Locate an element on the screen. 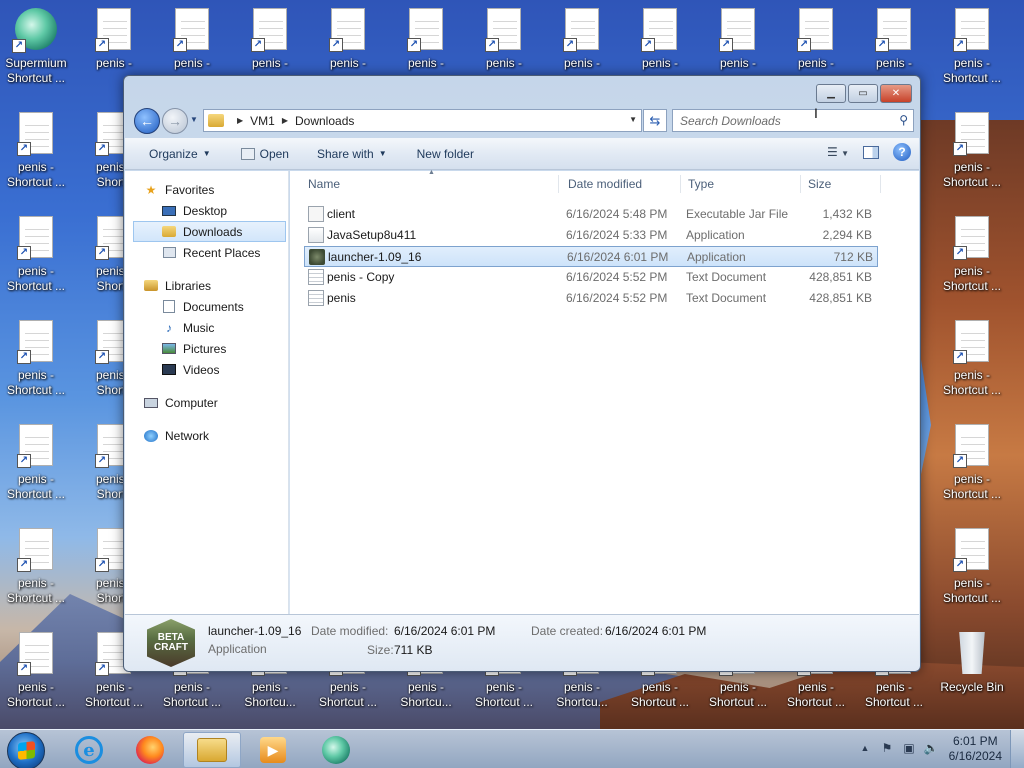 The image size is (1024, 768). nav-pictures: Pictures is located at coordinates (206, 348).